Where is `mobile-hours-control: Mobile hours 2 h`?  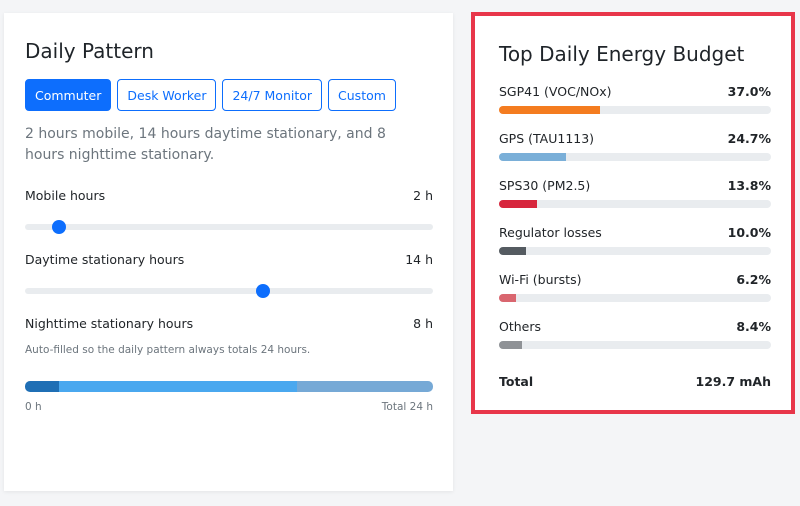 mobile-hours-control: Mobile hours 2 h is located at coordinates (229, 211).